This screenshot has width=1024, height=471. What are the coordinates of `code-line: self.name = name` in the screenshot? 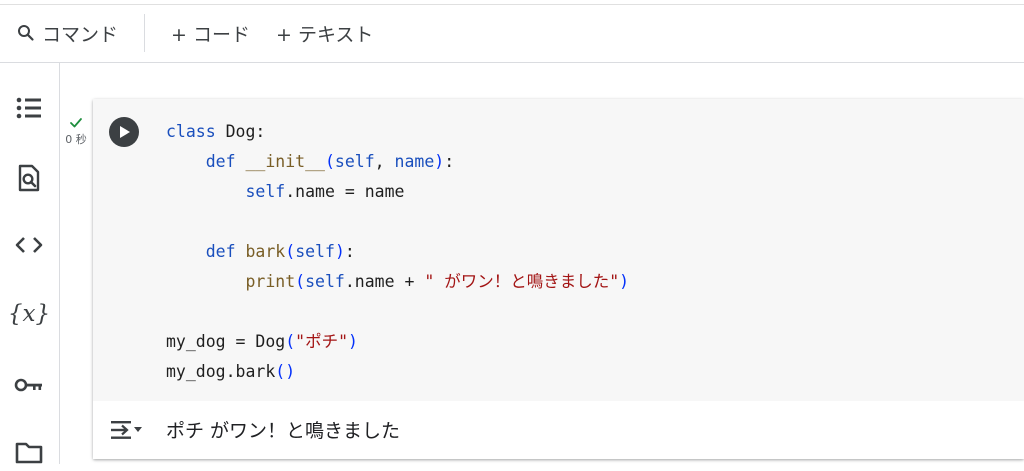 It's located at (325, 191).